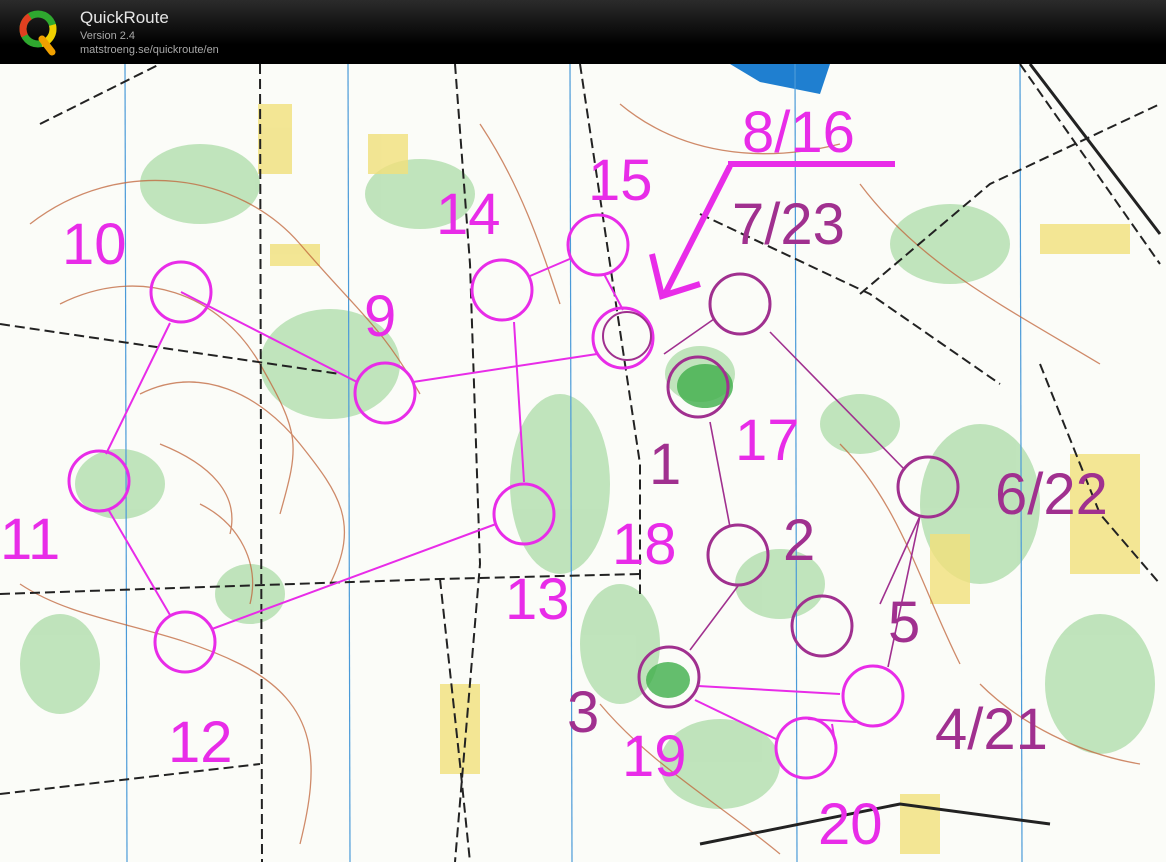 This screenshot has height=862, width=1166. I want to click on control-label: 19, so click(654, 756).